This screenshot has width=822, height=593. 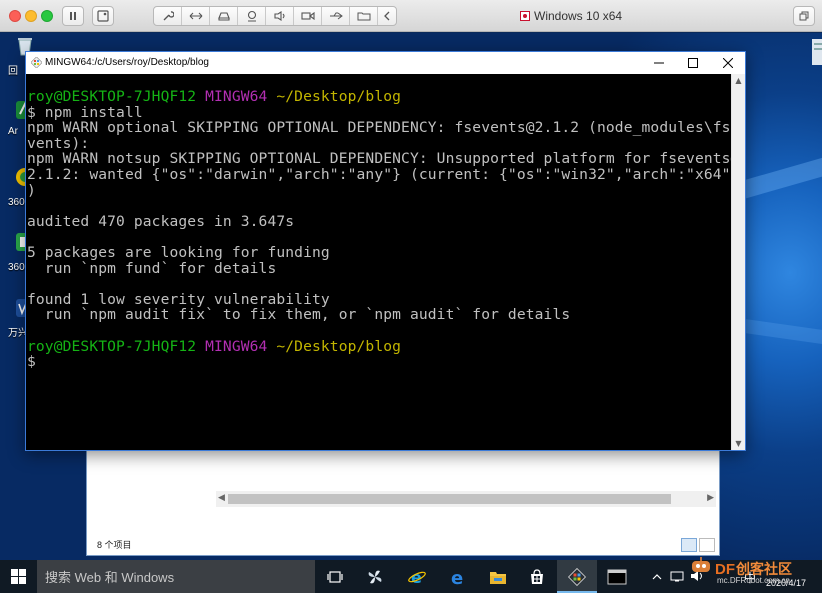 I want to click on file-explorer-button, so click(x=498, y=576).